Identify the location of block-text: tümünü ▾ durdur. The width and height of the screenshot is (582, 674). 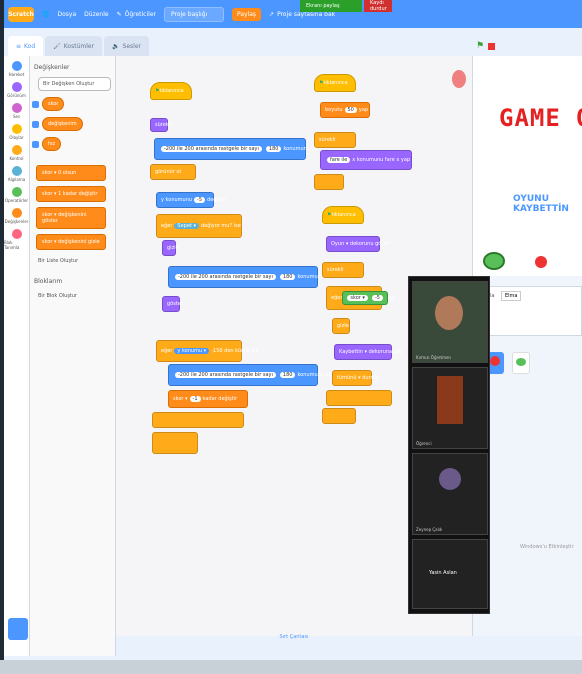
(358, 378).